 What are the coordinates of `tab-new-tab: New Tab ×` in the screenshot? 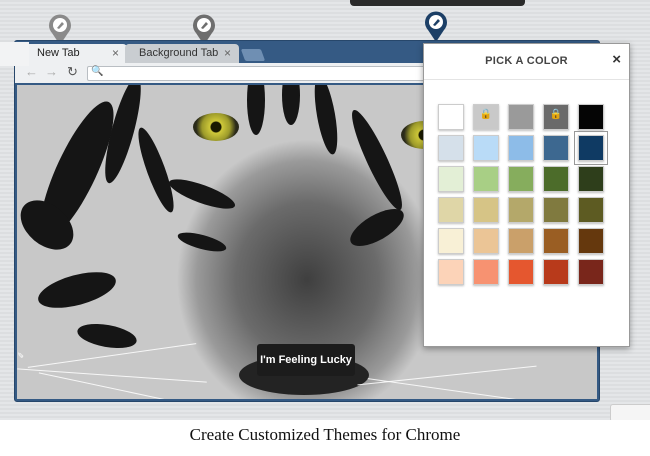 It's located at (75, 53).